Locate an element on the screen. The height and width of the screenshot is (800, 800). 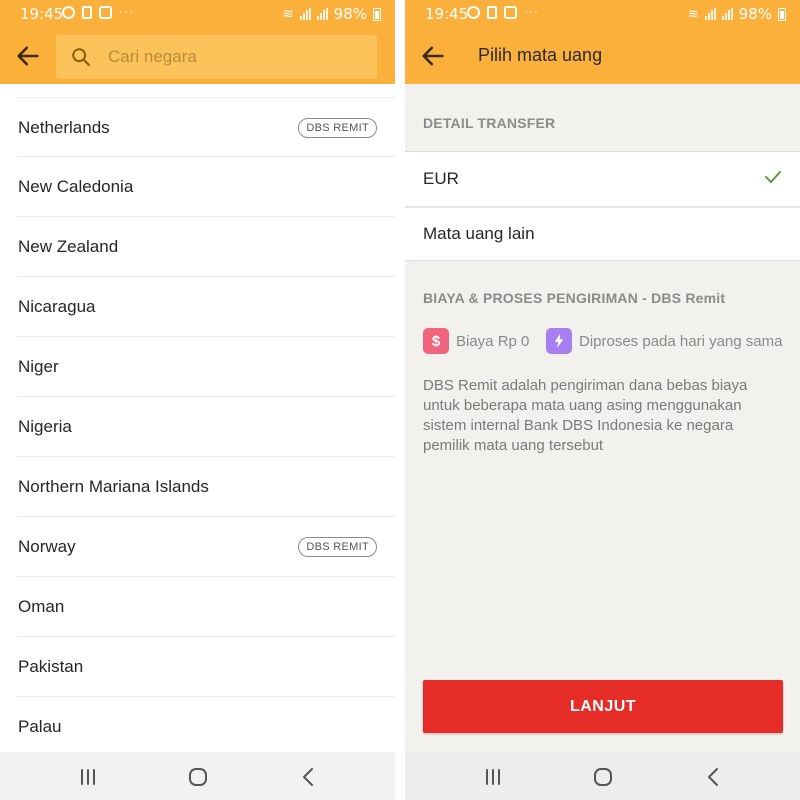
app-header: 19:45 ··· ≋ 98% Pilih mata uang is located at coordinates (602, 42).